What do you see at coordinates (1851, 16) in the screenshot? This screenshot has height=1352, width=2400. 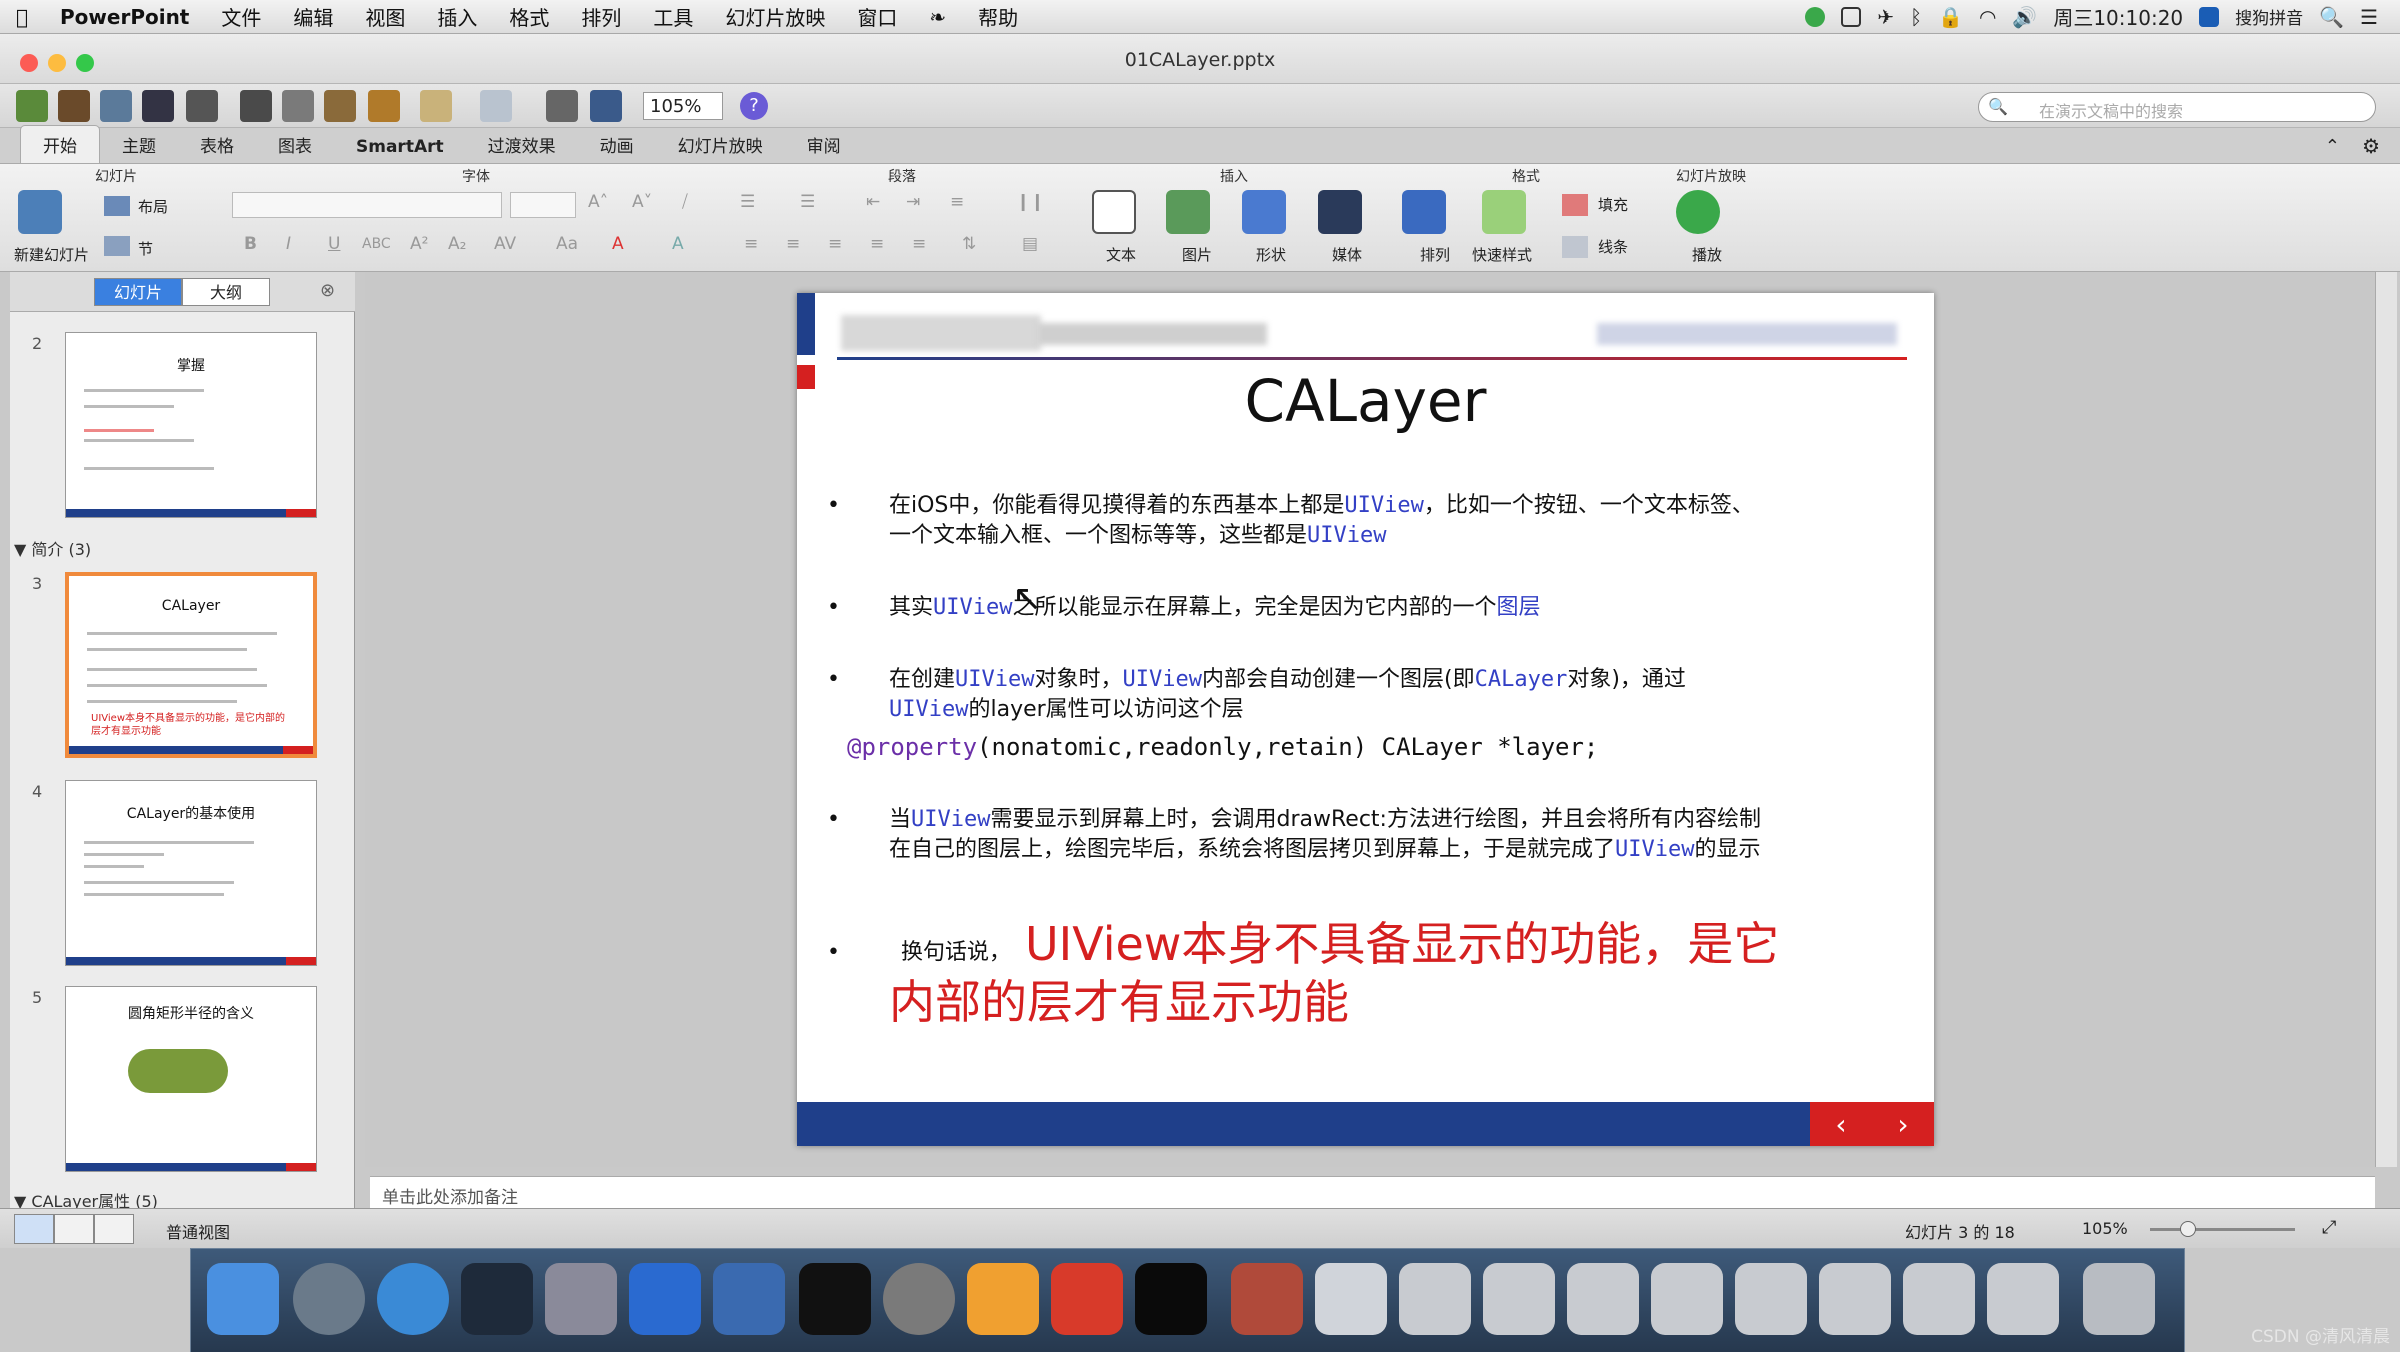 I see `screen-record-icon` at bounding box center [1851, 16].